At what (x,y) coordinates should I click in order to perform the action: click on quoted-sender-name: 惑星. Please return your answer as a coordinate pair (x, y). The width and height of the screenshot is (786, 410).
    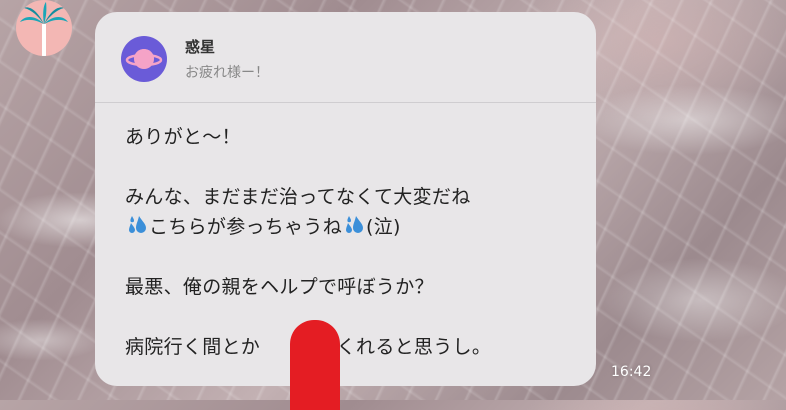
    Looking at the image, I should click on (200, 47).